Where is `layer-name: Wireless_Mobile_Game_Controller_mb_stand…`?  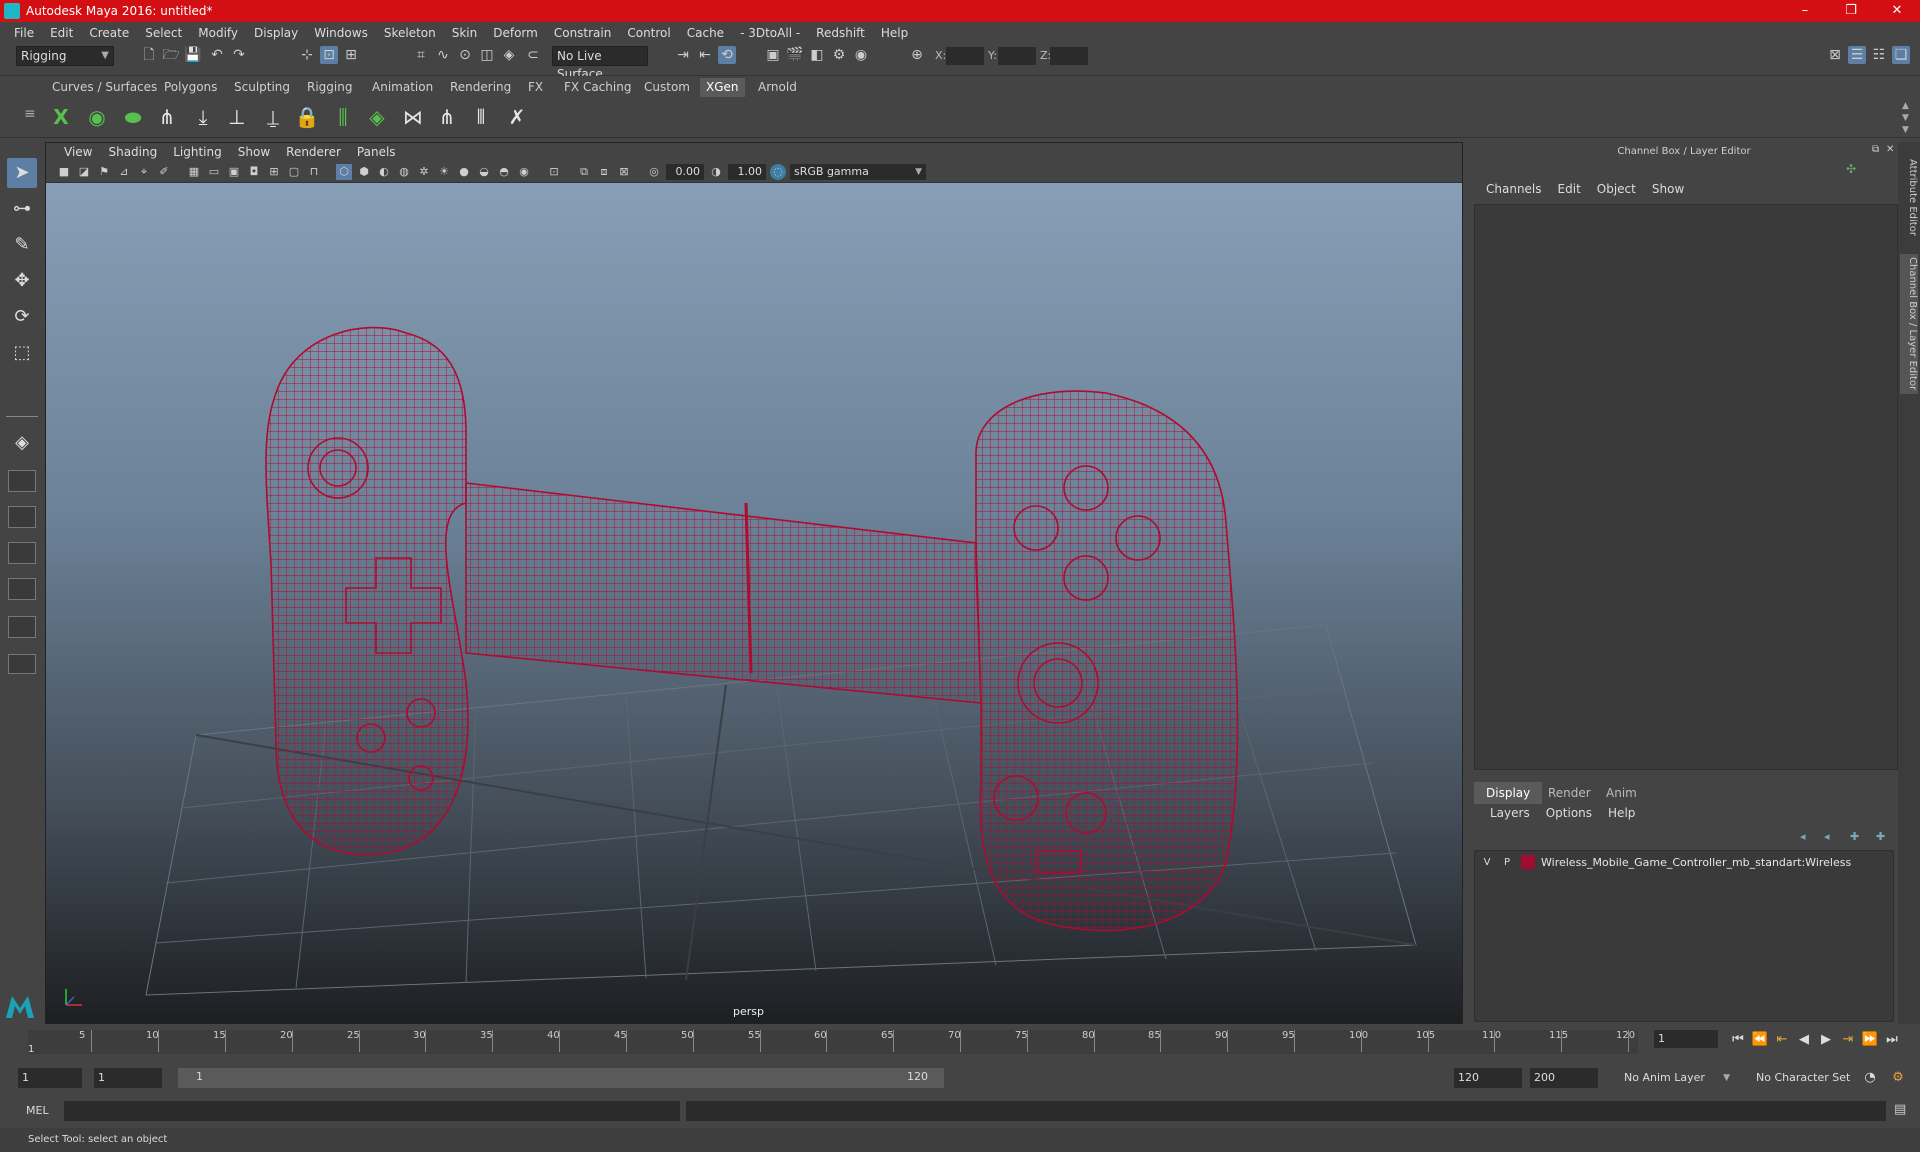
layer-name: Wireless_Mobile_Game_Controller_mb_stand… is located at coordinates (1696, 862).